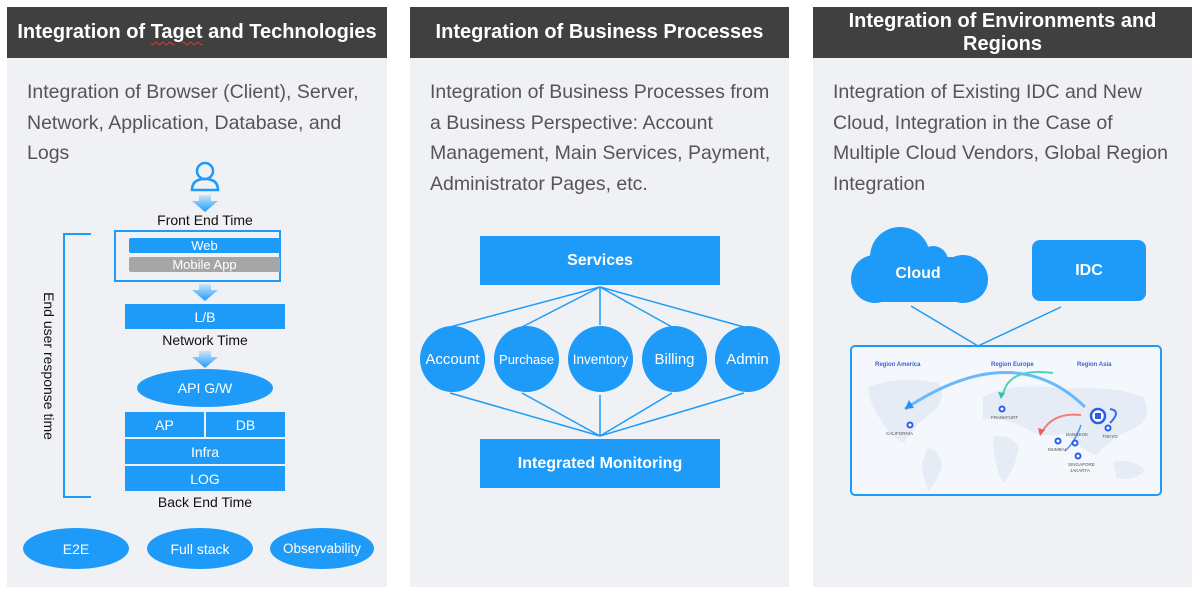 Image resolution: width=1200 pixels, height=595 pixels. I want to click on city-tokyo: TOKYO, so click(1110, 436).